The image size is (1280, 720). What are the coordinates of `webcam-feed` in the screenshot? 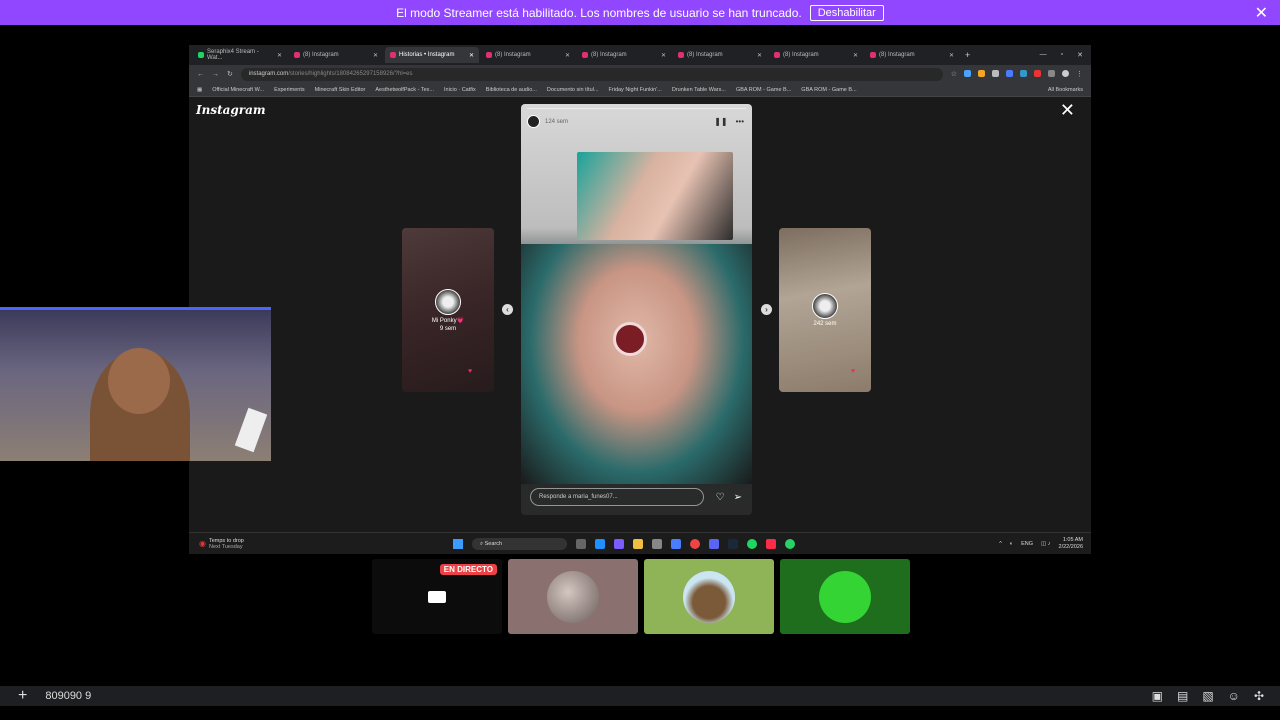 It's located at (135, 384).